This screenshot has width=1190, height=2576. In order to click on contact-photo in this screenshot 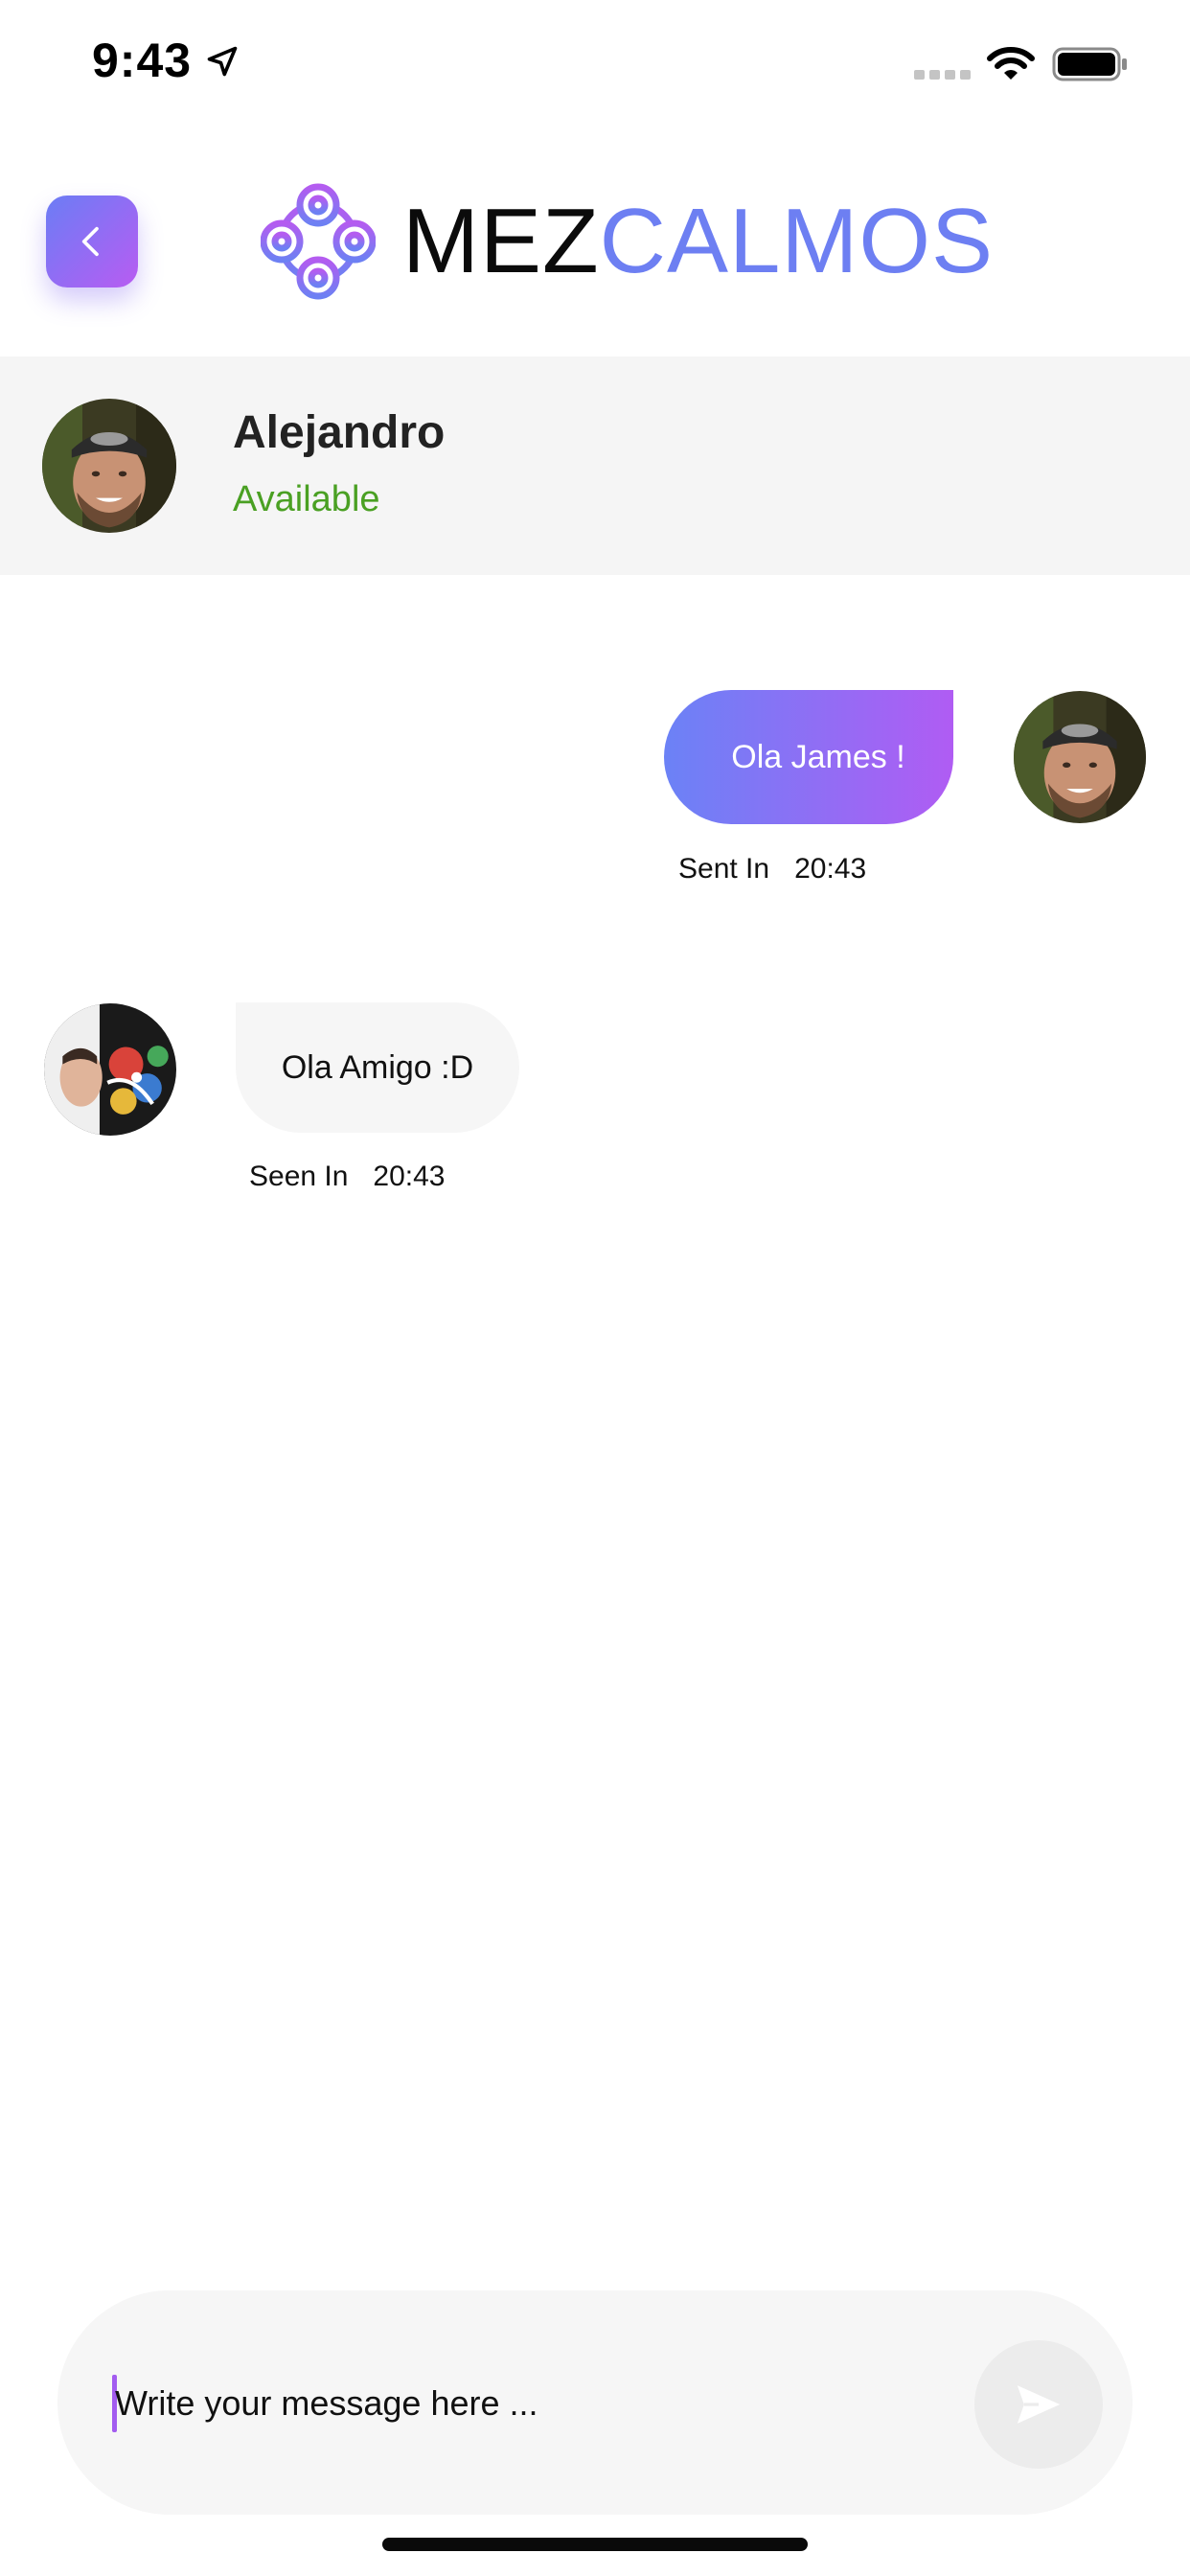, I will do `click(109, 466)`.